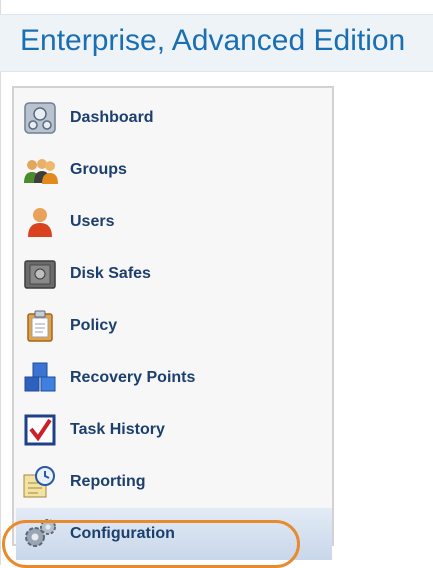  What do you see at coordinates (174, 222) in the screenshot?
I see `sidebar-item-users: Users` at bounding box center [174, 222].